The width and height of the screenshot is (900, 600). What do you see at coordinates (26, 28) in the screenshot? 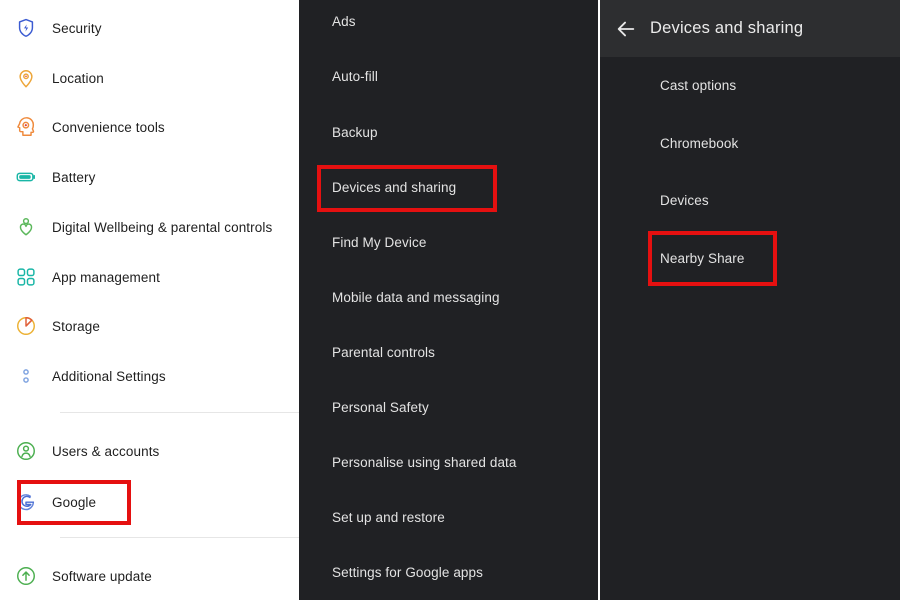
I see `shield-security-icon` at bounding box center [26, 28].